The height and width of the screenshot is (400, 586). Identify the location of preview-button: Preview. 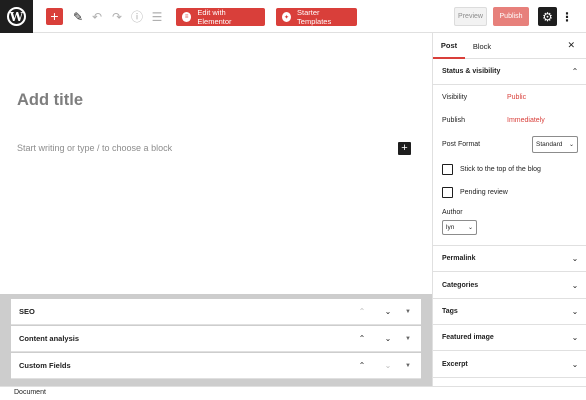
(470, 16).